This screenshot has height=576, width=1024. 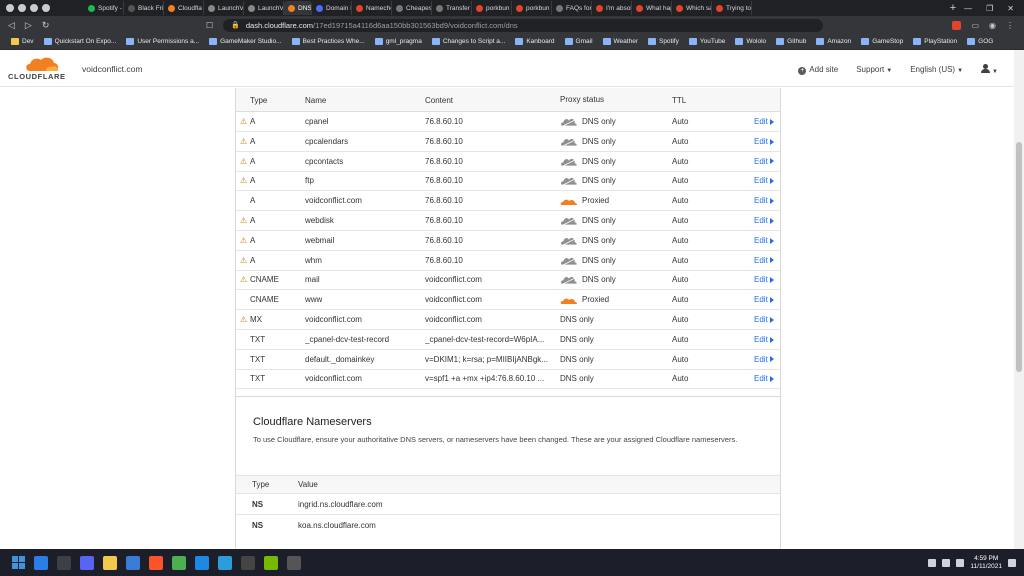 I want to click on cloudflare-logo: CLOUDFLARE, so click(x=39, y=69).